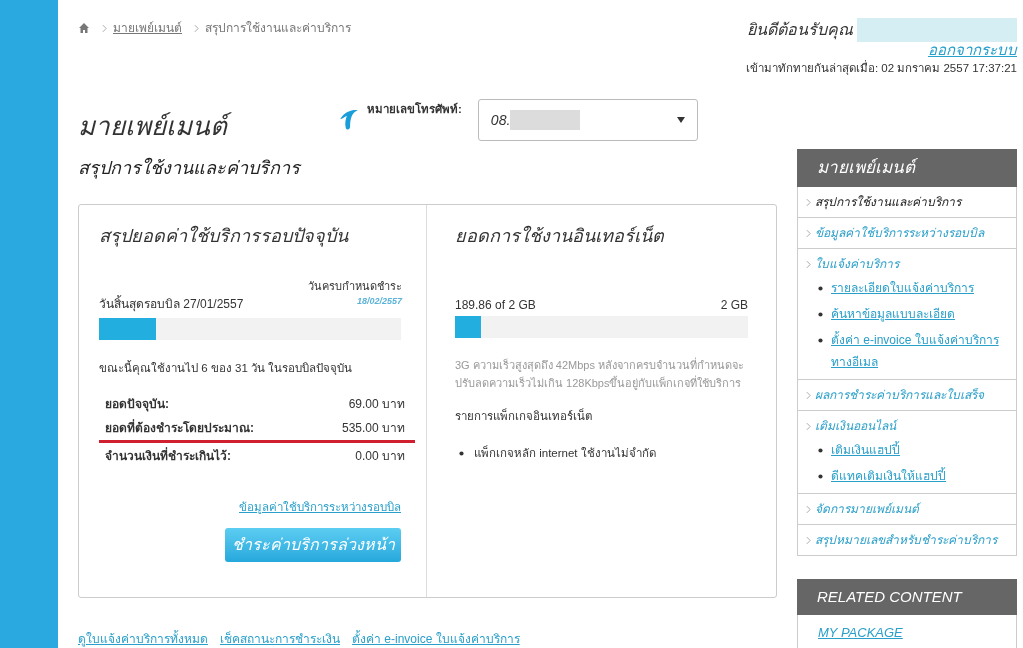 Image resolution: width=1023 pixels, height=648 pixels. Describe the element at coordinates (680, 120) in the screenshot. I see `dropdown-caret-icon` at that location.